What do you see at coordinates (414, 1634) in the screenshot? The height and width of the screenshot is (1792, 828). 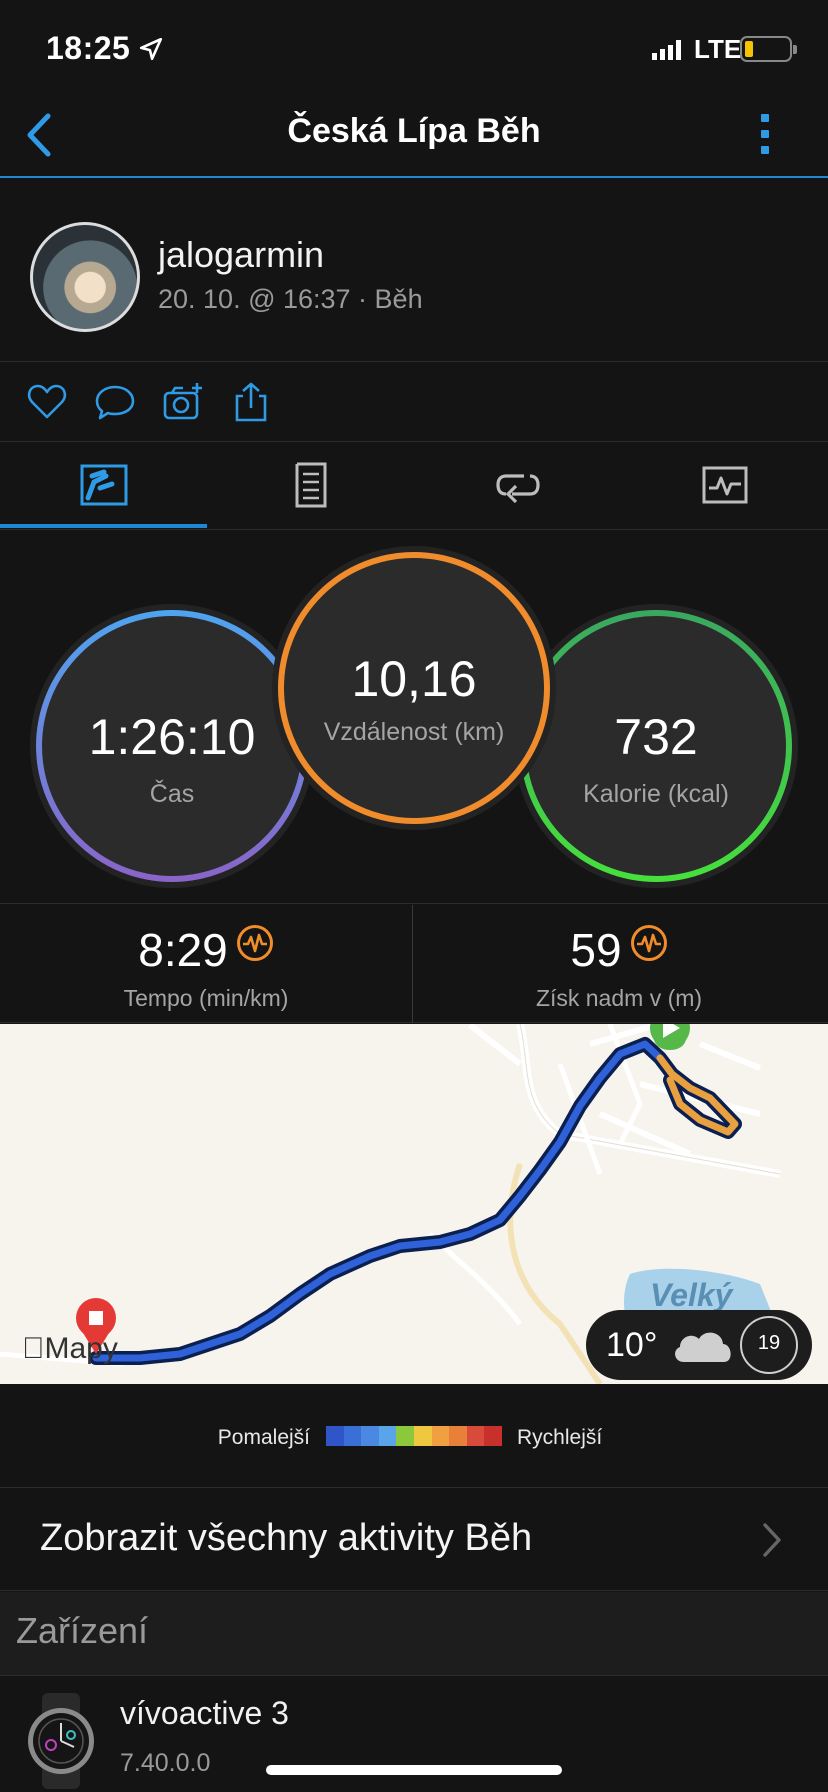 I see `device-section-header: Zařízení` at bounding box center [414, 1634].